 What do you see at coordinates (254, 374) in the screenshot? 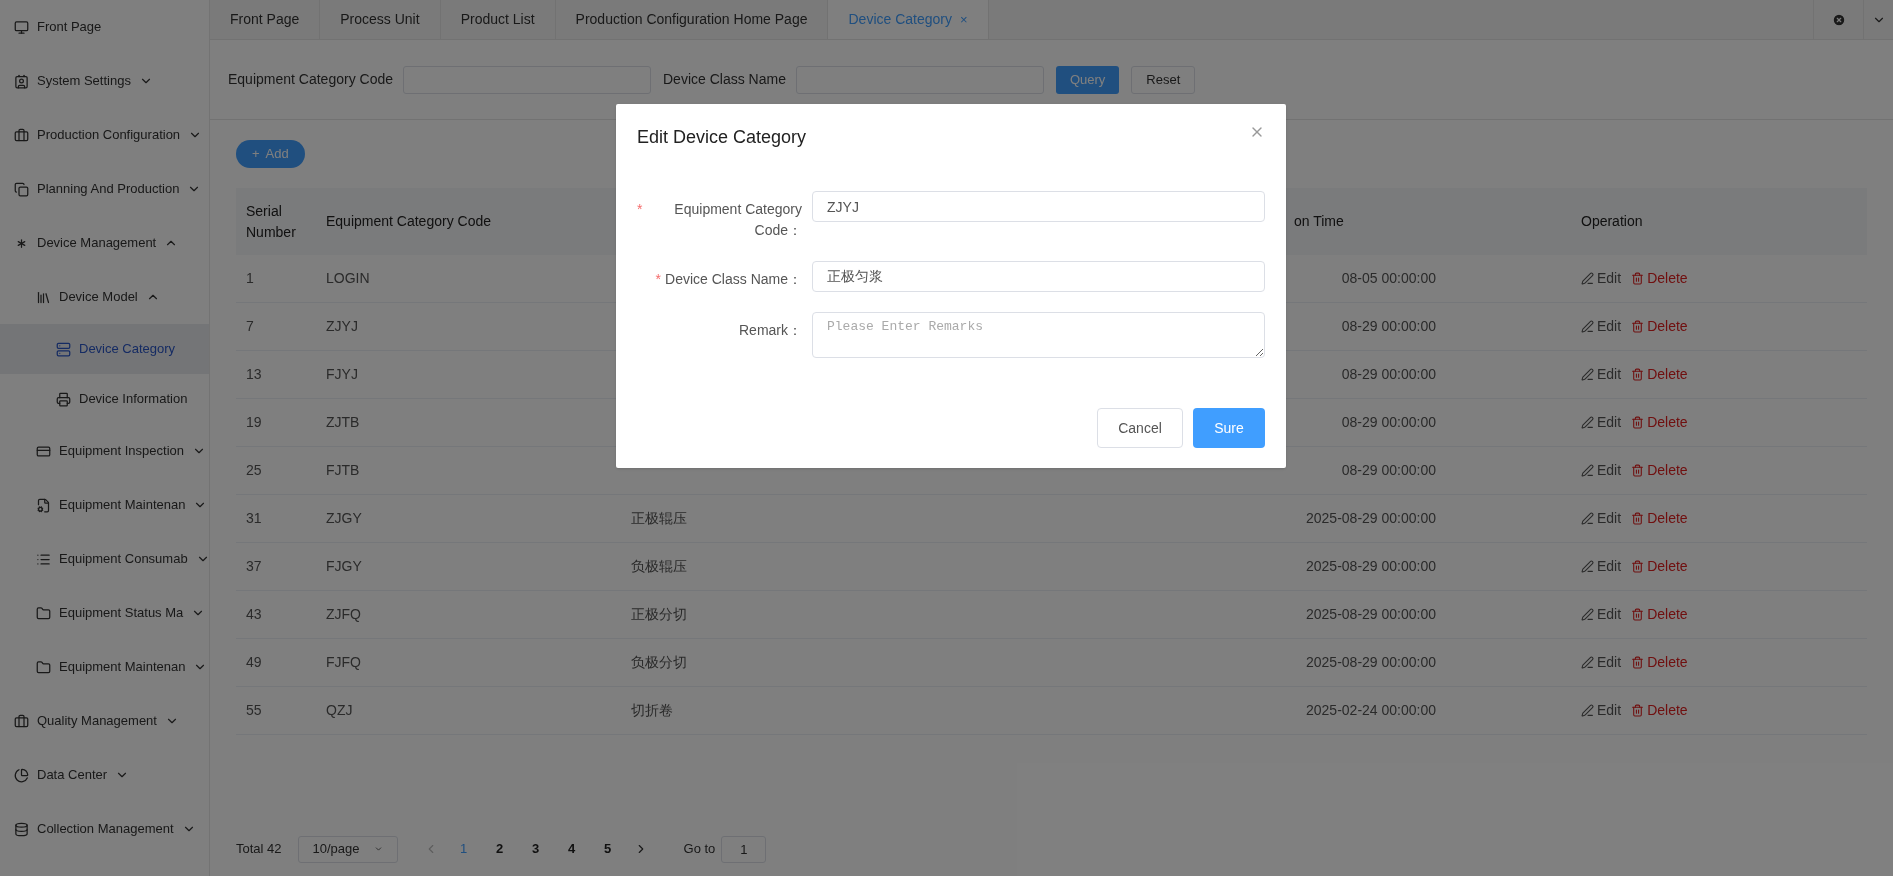
I see `table-cell: 13` at bounding box center [254, 374].